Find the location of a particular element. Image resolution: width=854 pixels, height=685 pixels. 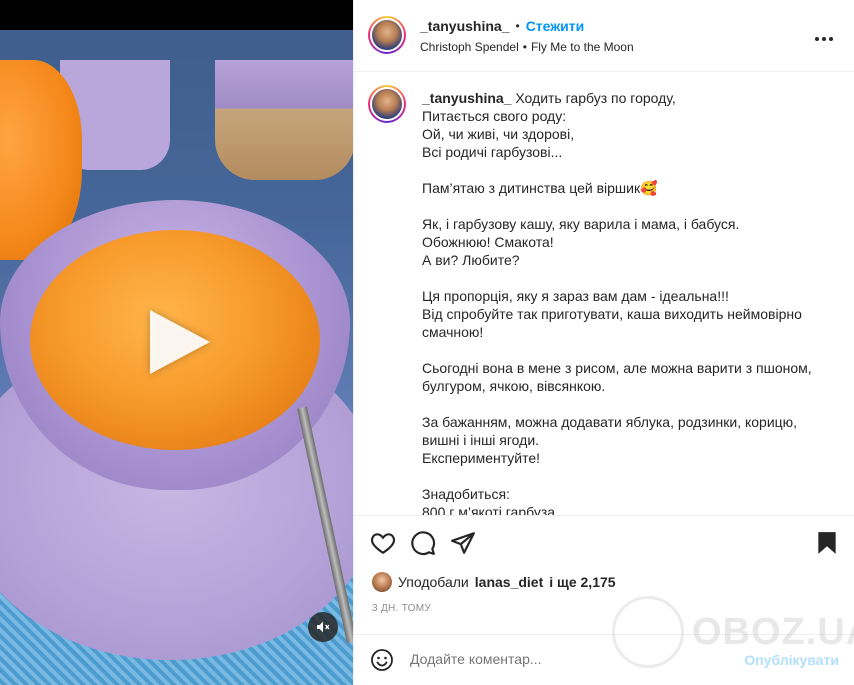

comment-icon is located at coordinates (423, 543).